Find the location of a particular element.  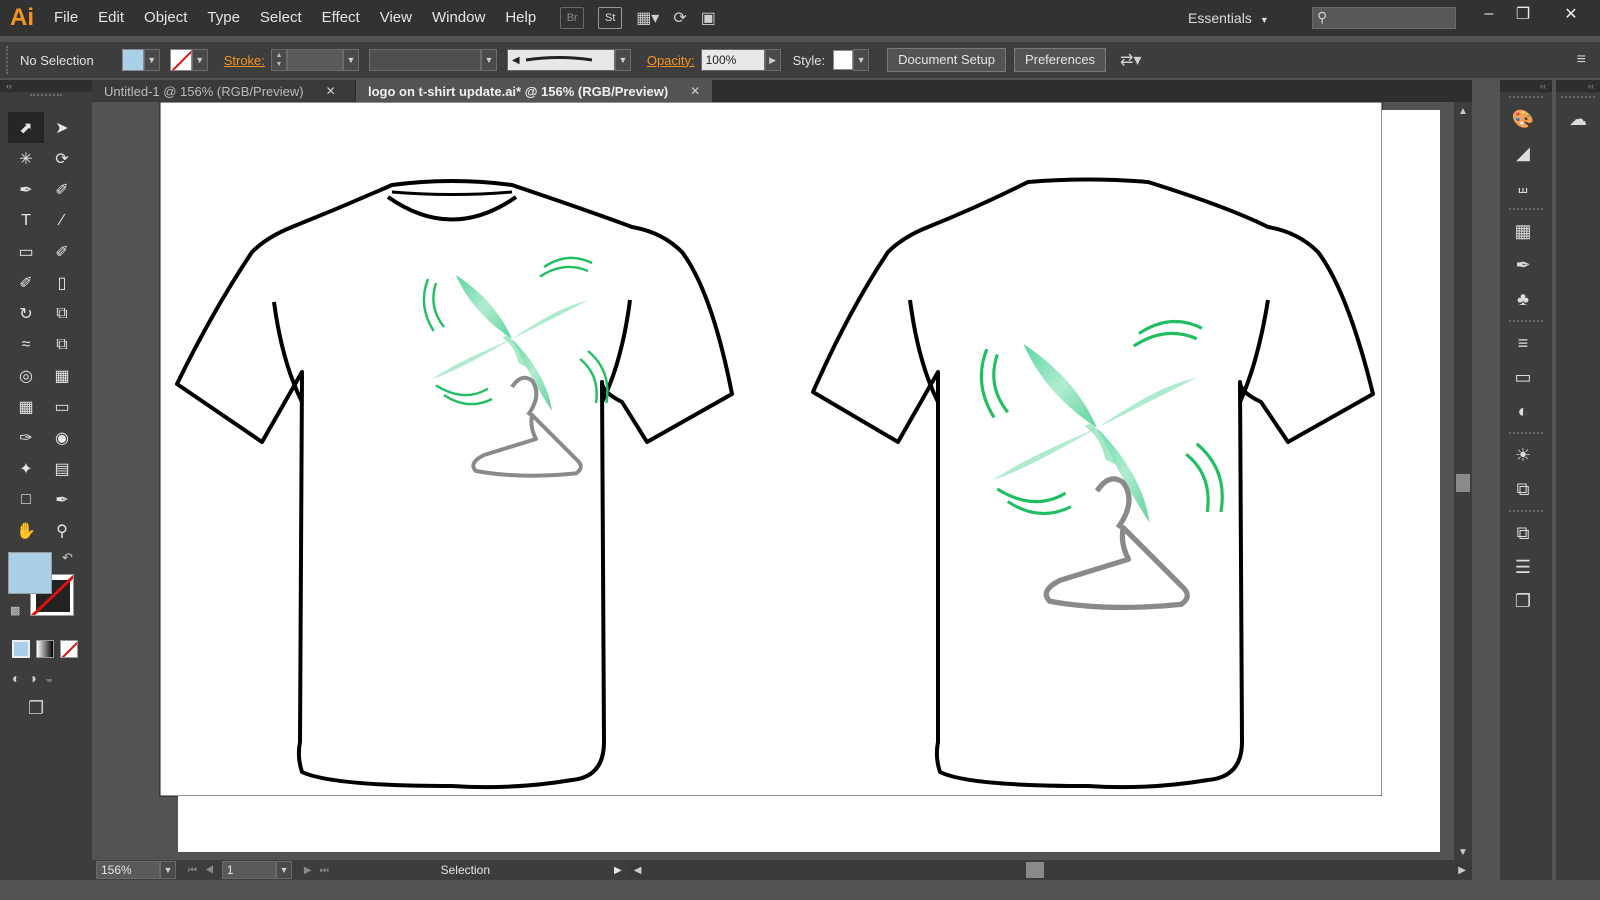

brush-definition: ◀ is located at coordinates (560, 60).